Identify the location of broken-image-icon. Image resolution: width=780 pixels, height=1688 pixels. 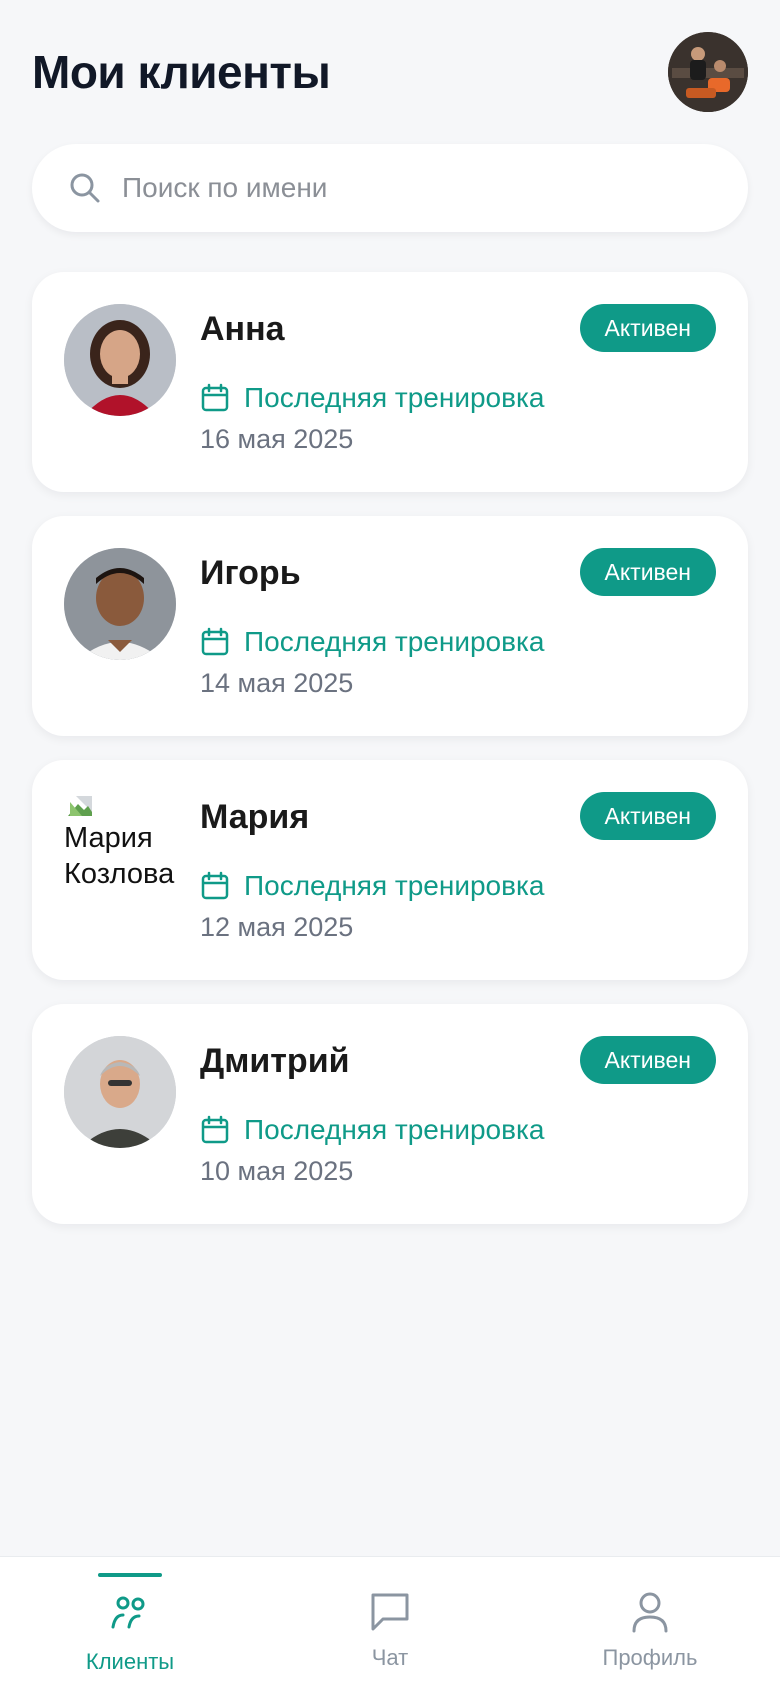
(80, 806).